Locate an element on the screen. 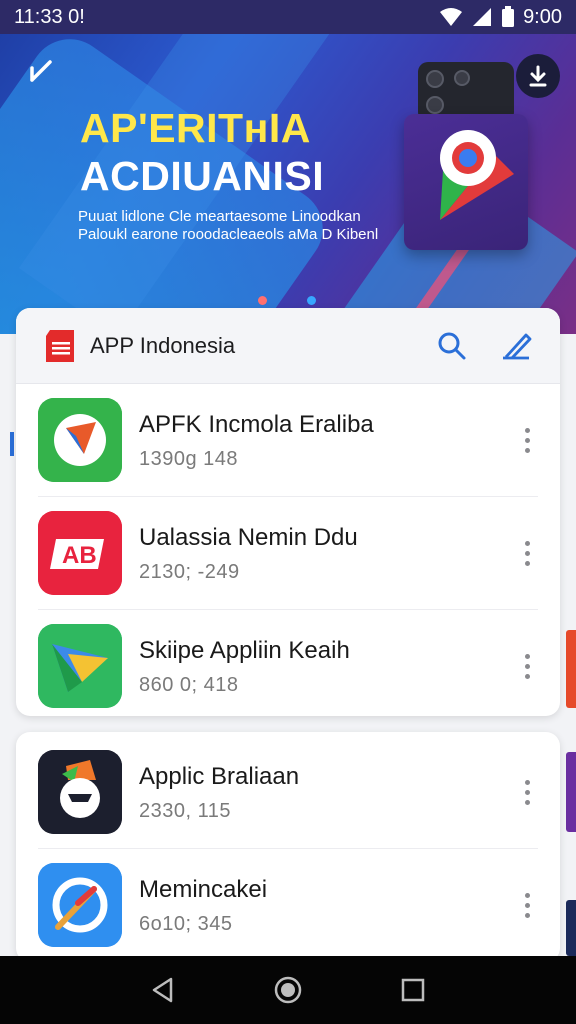  nav-back-button is located at coordinates (163, 990).